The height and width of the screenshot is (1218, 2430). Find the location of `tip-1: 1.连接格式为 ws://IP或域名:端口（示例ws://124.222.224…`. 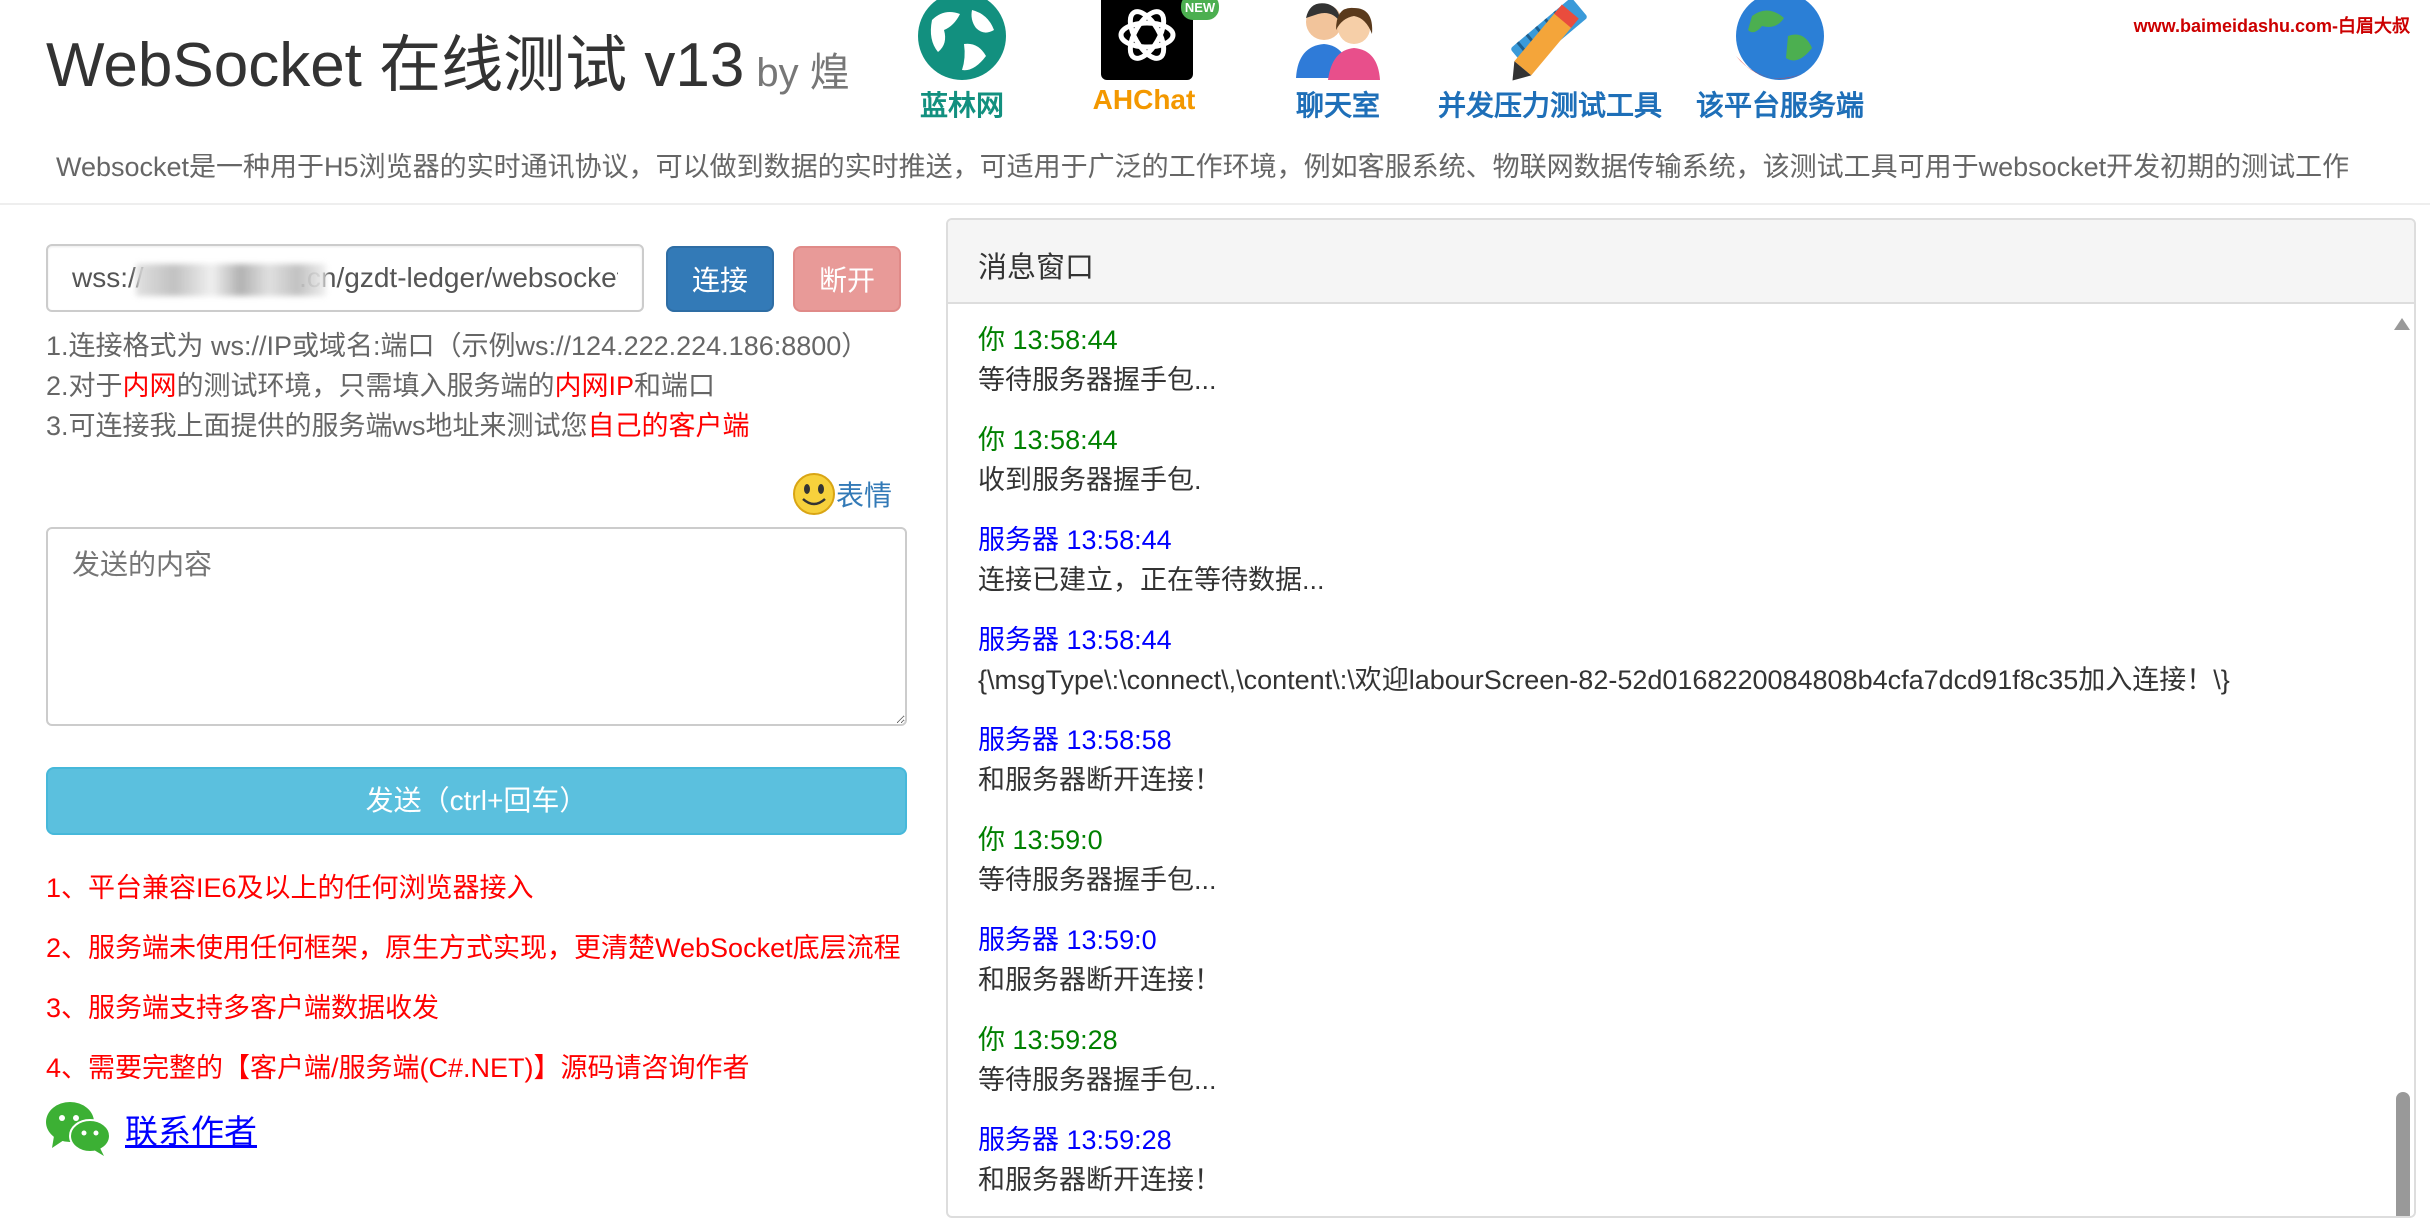

tip-1: 1.连接格式为 ws://IP或域名:端口（示例ws://124.222.224… is located at coordinates (457, 346).